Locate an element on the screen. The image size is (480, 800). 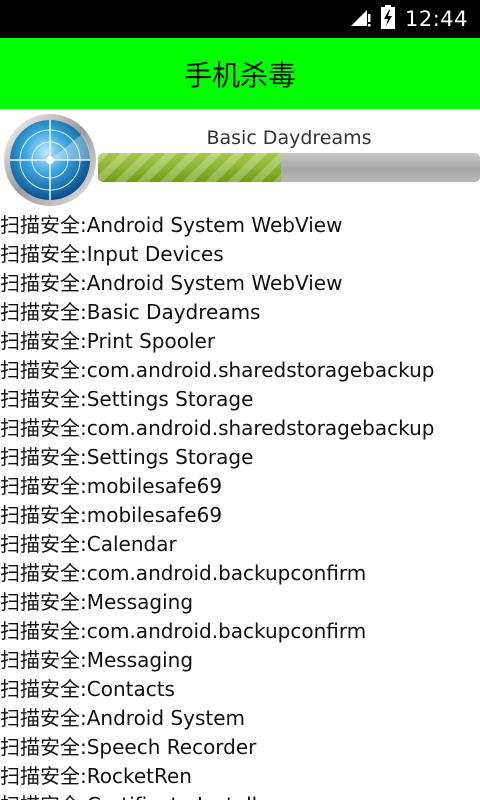
list-item: 扫描安全:Android System is located at coordinates (122, 718).